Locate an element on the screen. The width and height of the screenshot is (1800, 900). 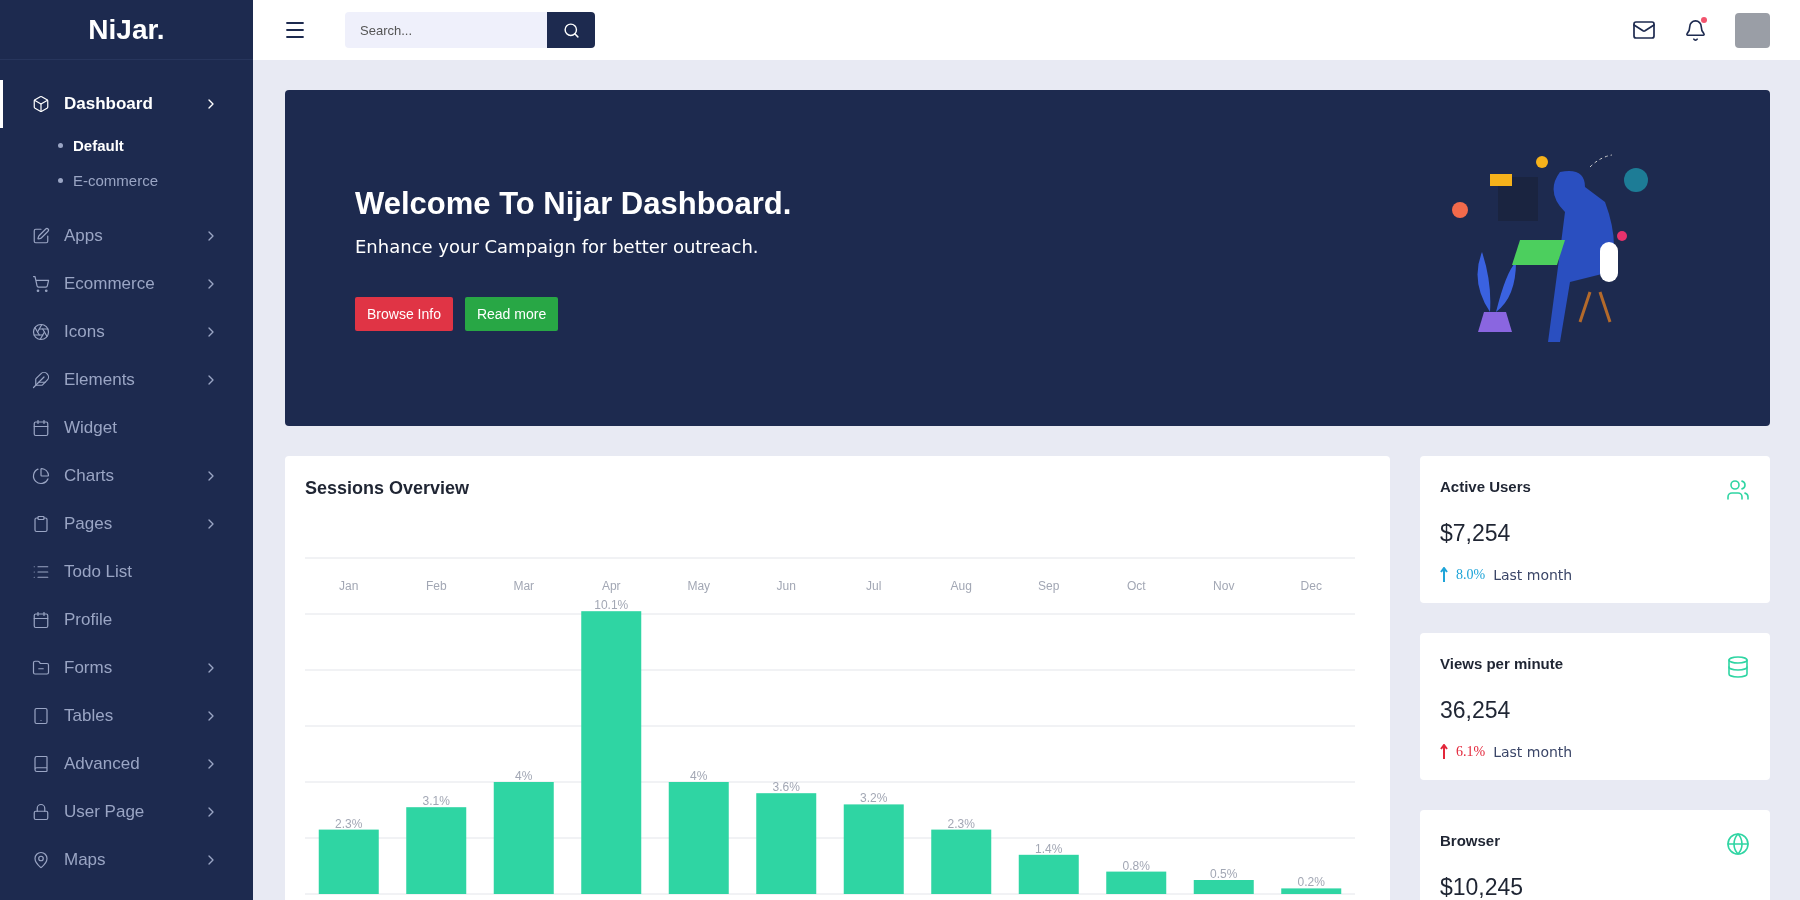
sidebar-item: Tables is located at coordinates (126, 716).